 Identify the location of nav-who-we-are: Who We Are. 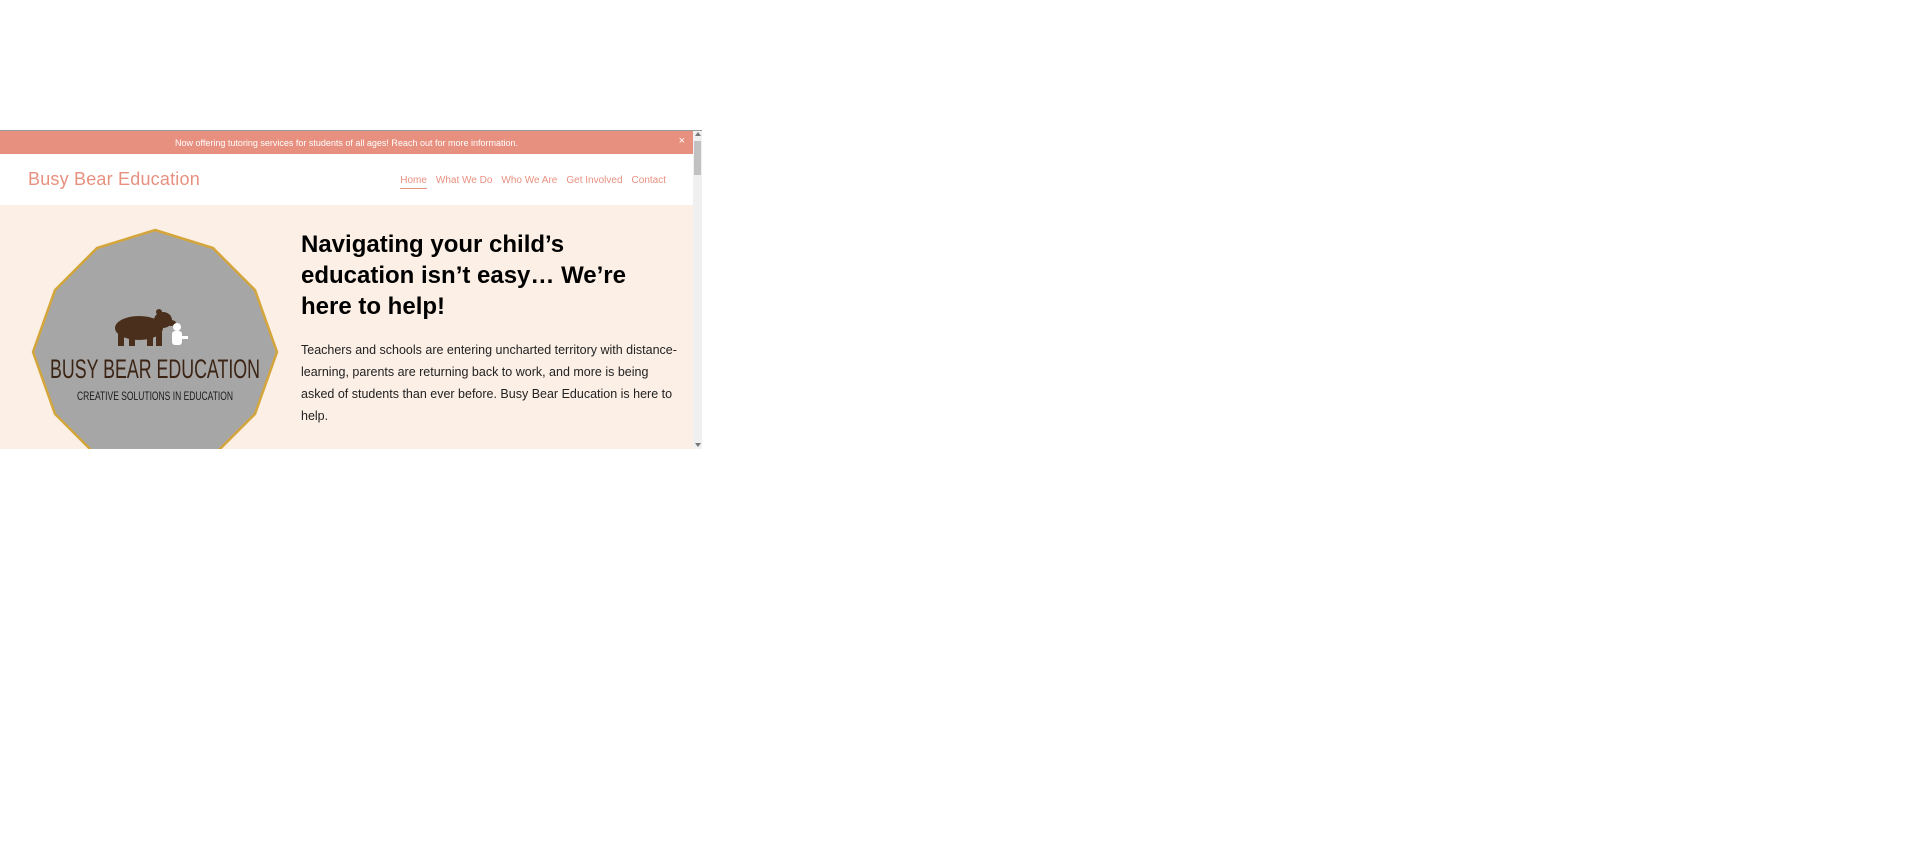
(529, 182).